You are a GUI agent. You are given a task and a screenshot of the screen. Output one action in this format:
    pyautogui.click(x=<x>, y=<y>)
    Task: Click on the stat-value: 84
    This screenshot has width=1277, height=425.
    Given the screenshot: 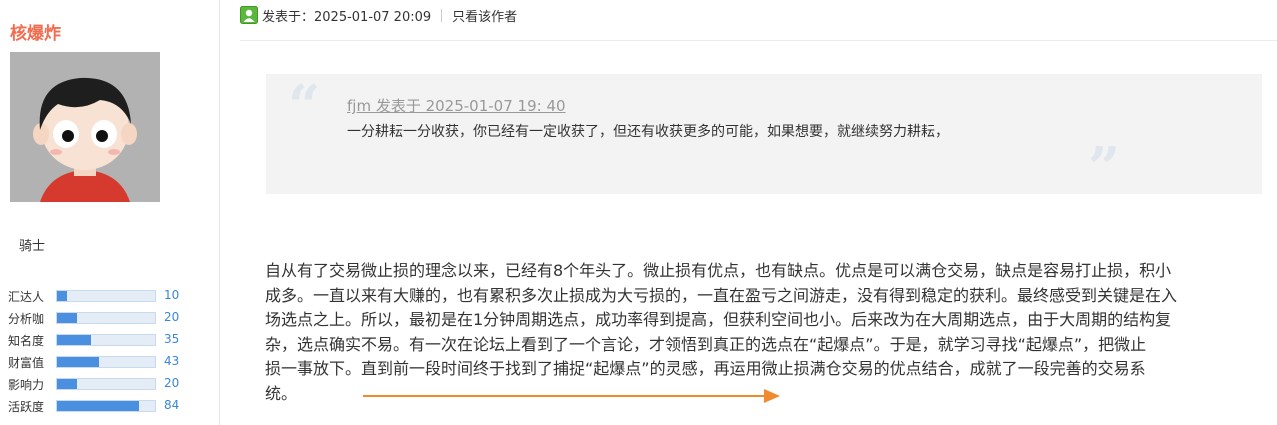 What is the action you would take?
    pyautogui.click(x=172, y=405)
    